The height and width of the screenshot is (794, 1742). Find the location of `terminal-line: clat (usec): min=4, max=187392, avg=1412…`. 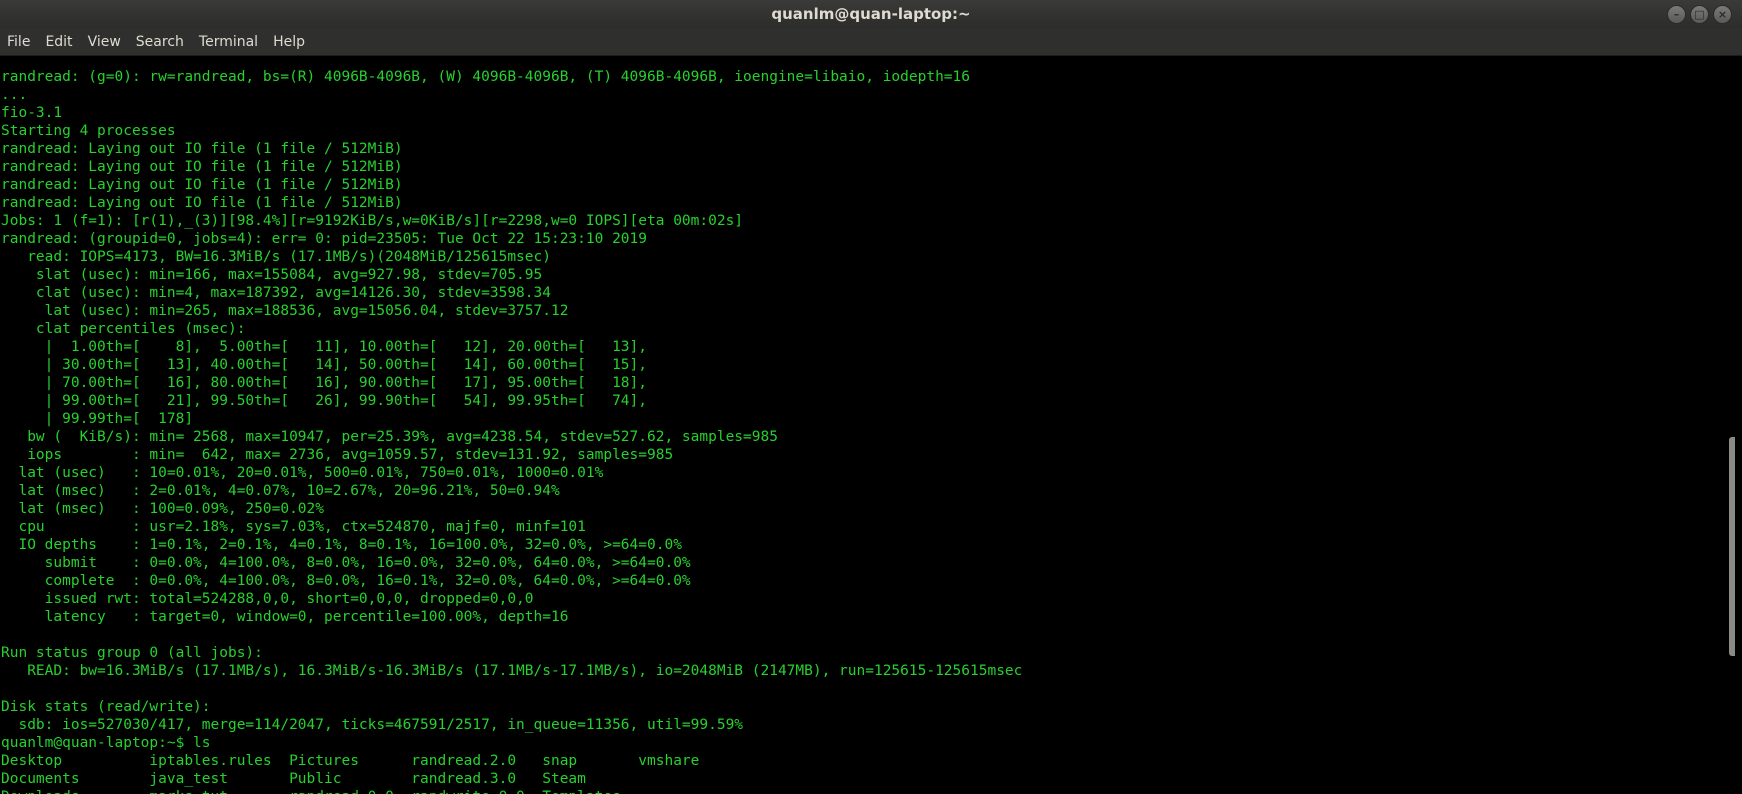

terminal-line: clat (usec): min=4, max=187392, avg=1412… is located at coordinates (276, 293).